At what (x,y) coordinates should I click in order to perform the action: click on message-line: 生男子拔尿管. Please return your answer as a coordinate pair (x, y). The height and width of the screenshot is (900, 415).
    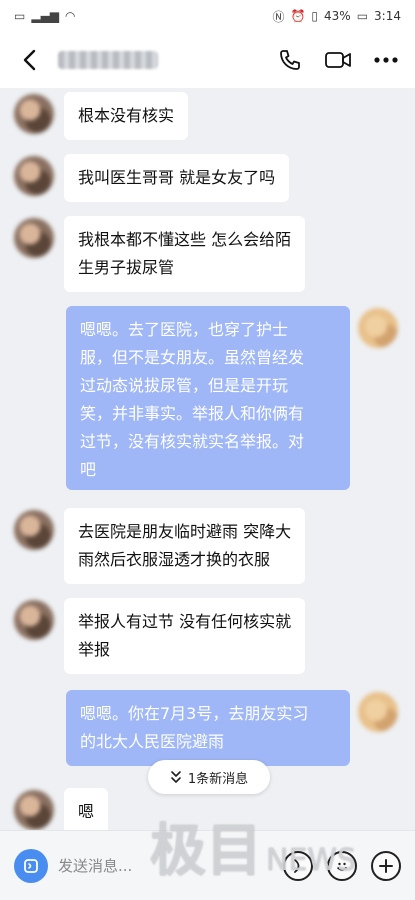
    Looking at the image, I should click on (126, 267).